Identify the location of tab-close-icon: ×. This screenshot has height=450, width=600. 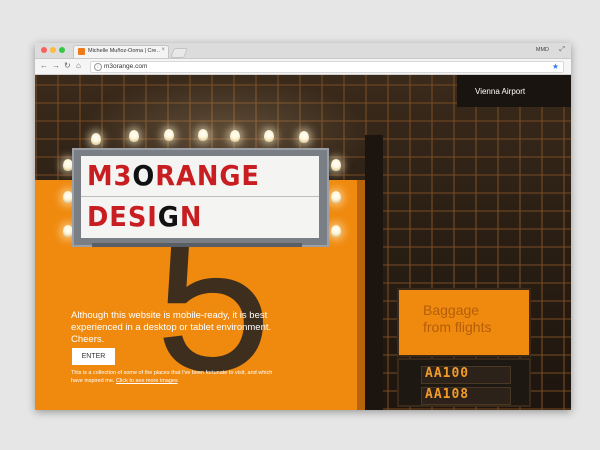
(163, 50).